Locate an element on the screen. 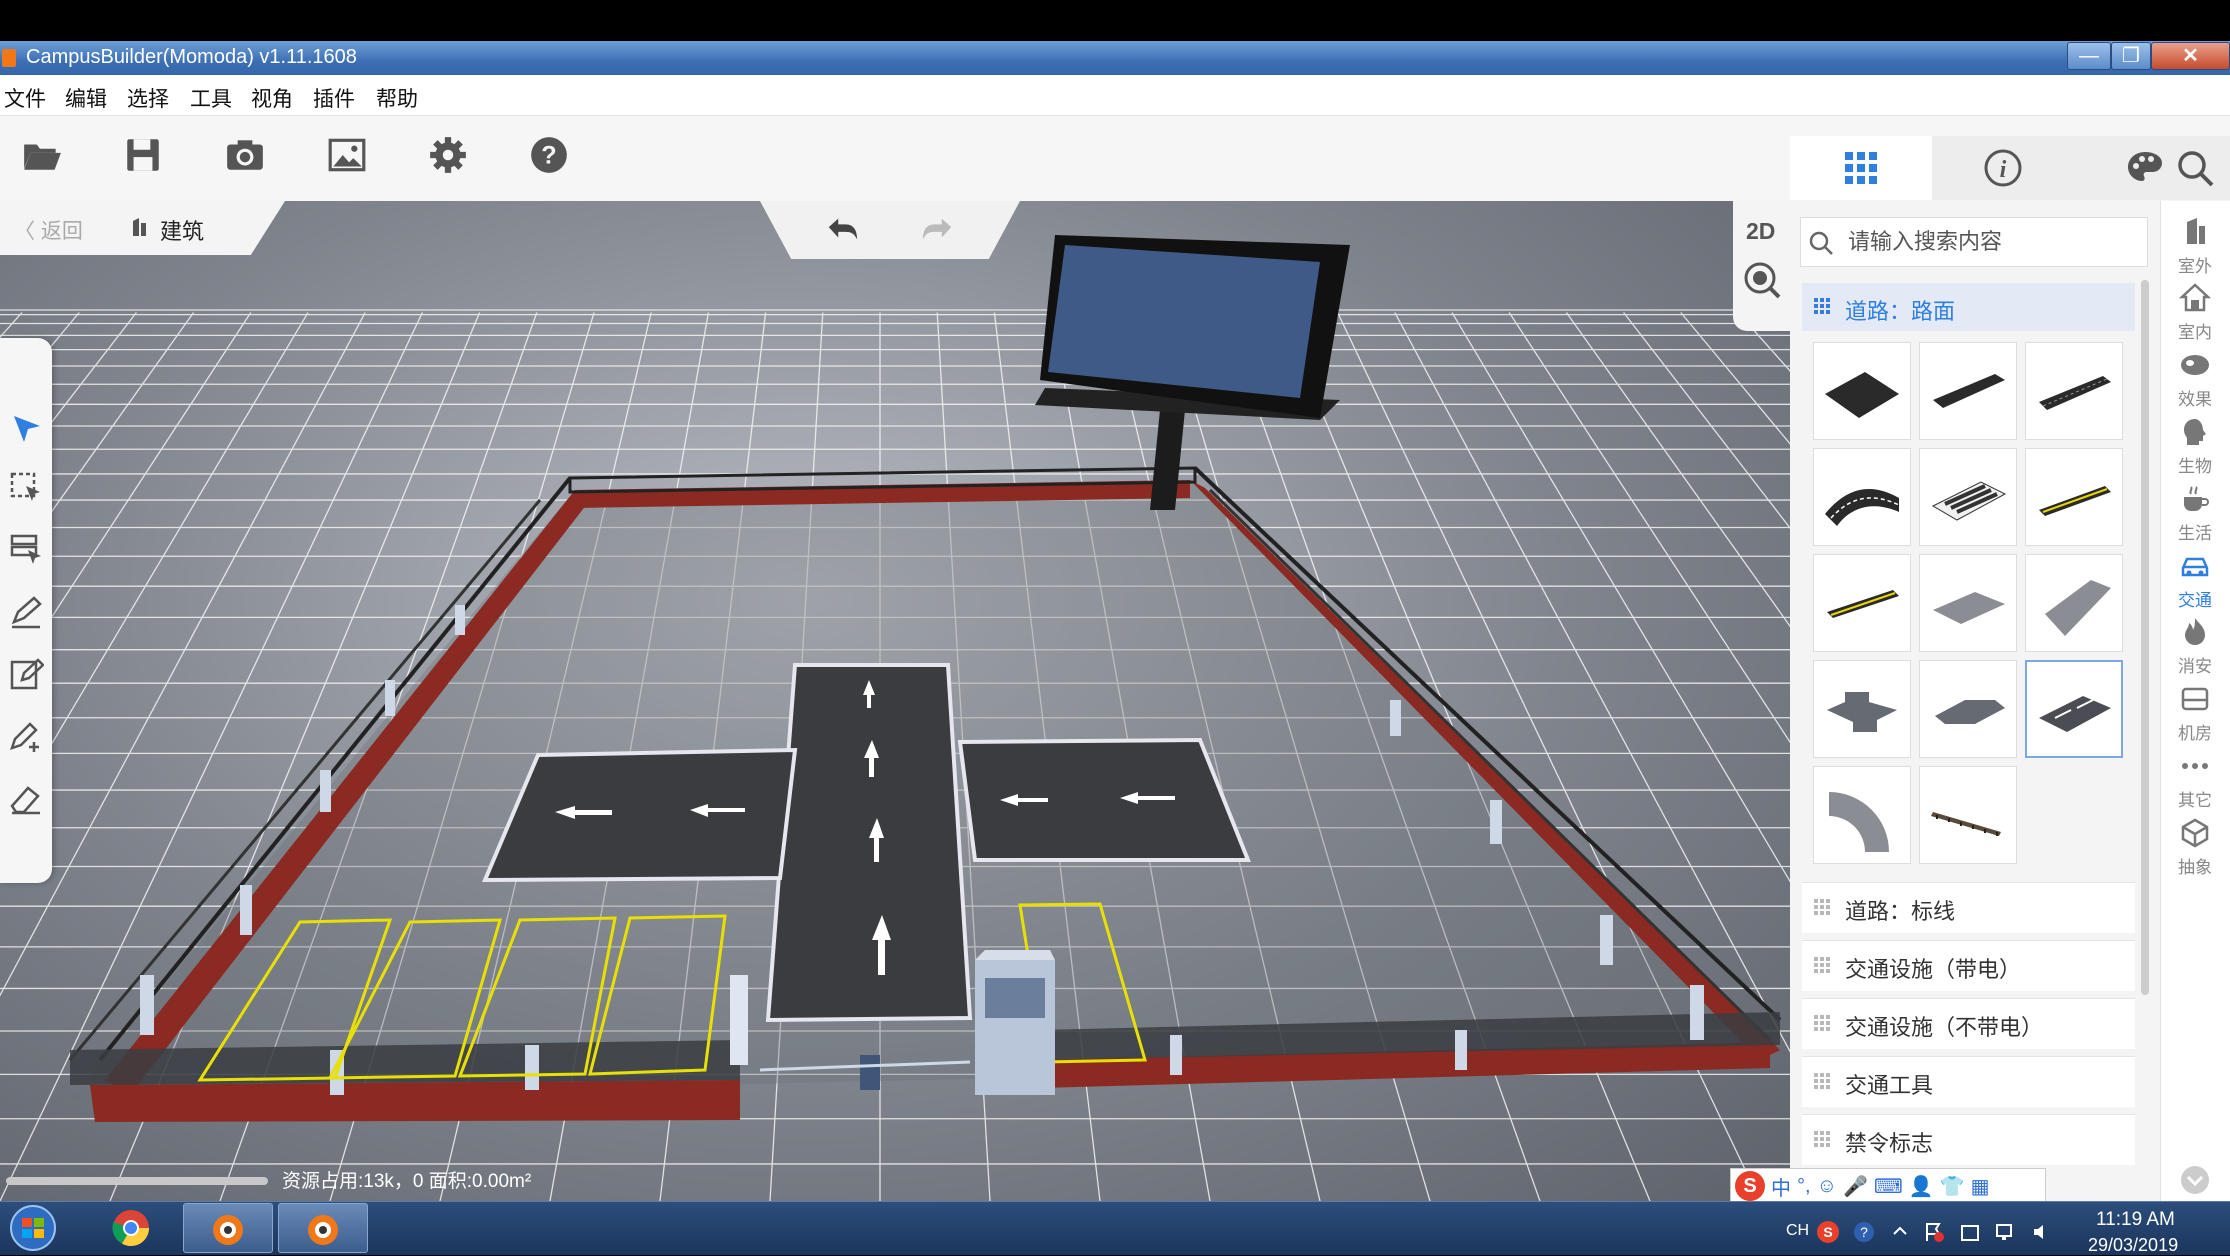 This screenshot has width=2230, height=1256. box-select-tool is located at coordinates (26, 488).